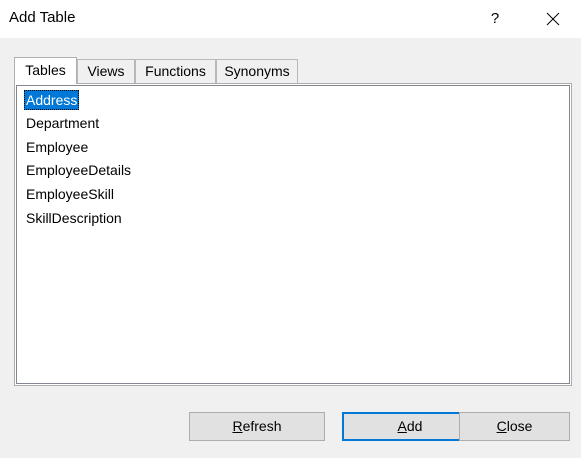 The width and height of the screenshot is (581, 458). I want to click on add-mnemonic: A, so click(402, 426).